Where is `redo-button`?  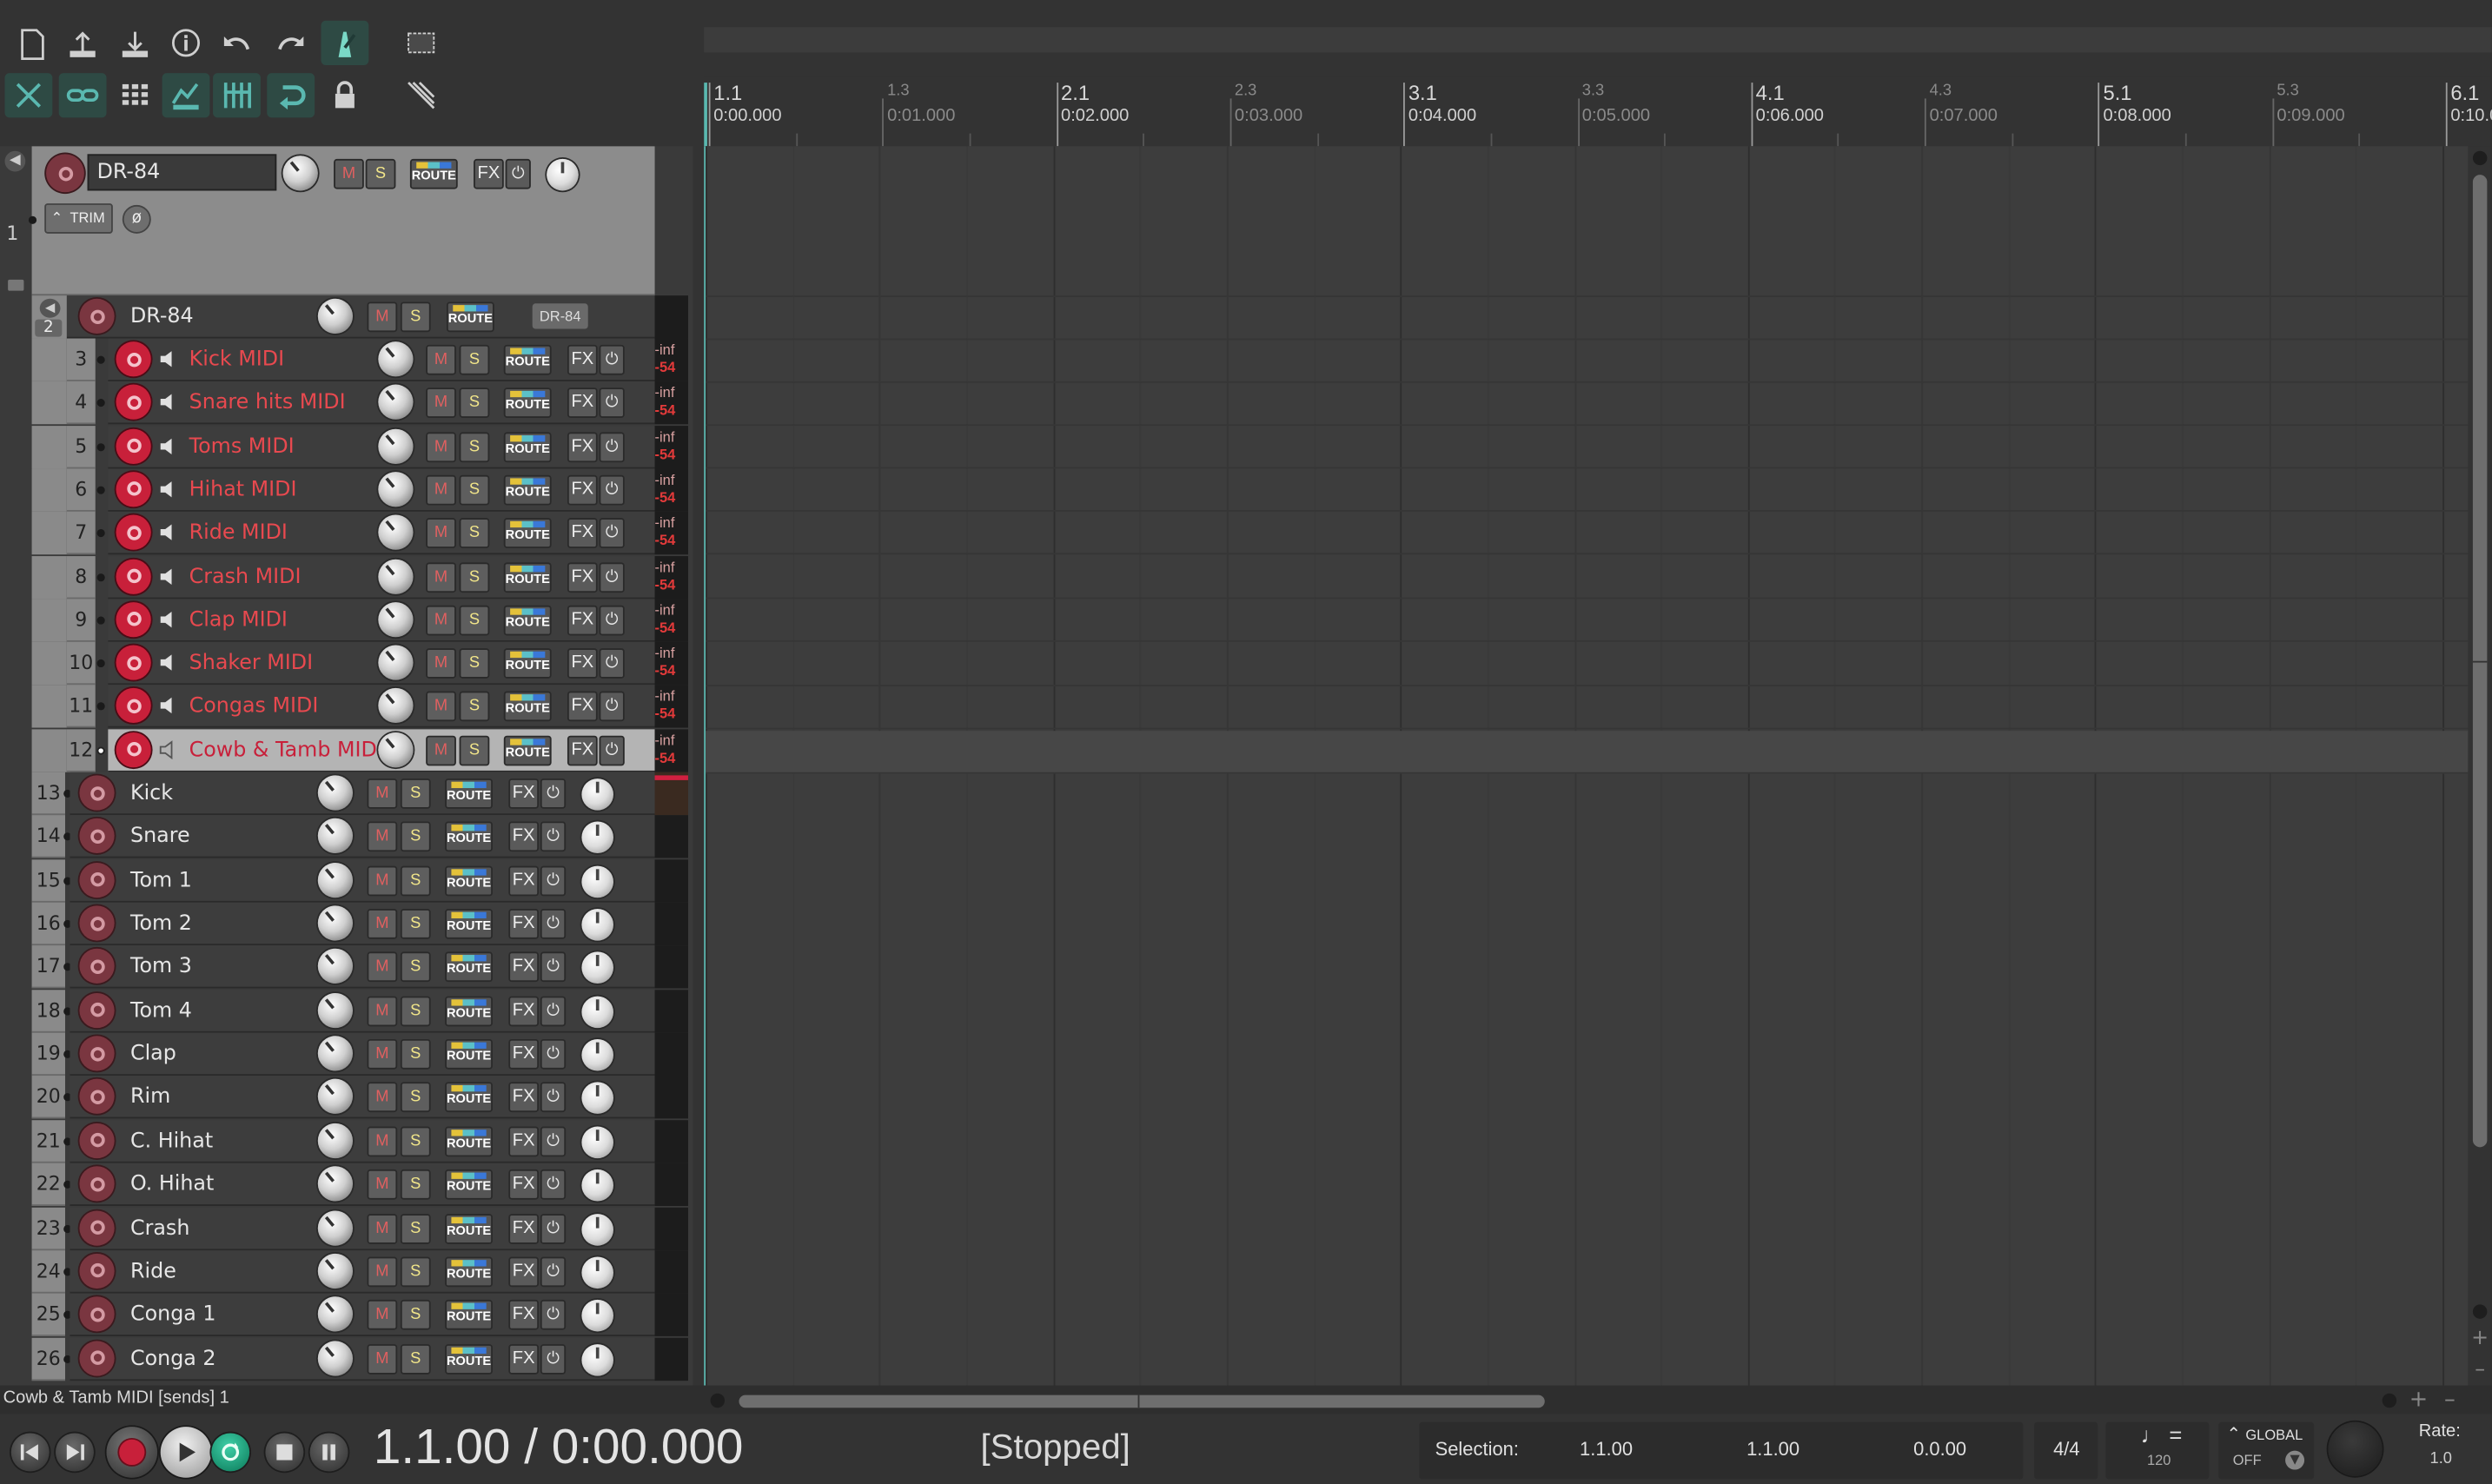
redo-button is located at coordinates (291, 43).